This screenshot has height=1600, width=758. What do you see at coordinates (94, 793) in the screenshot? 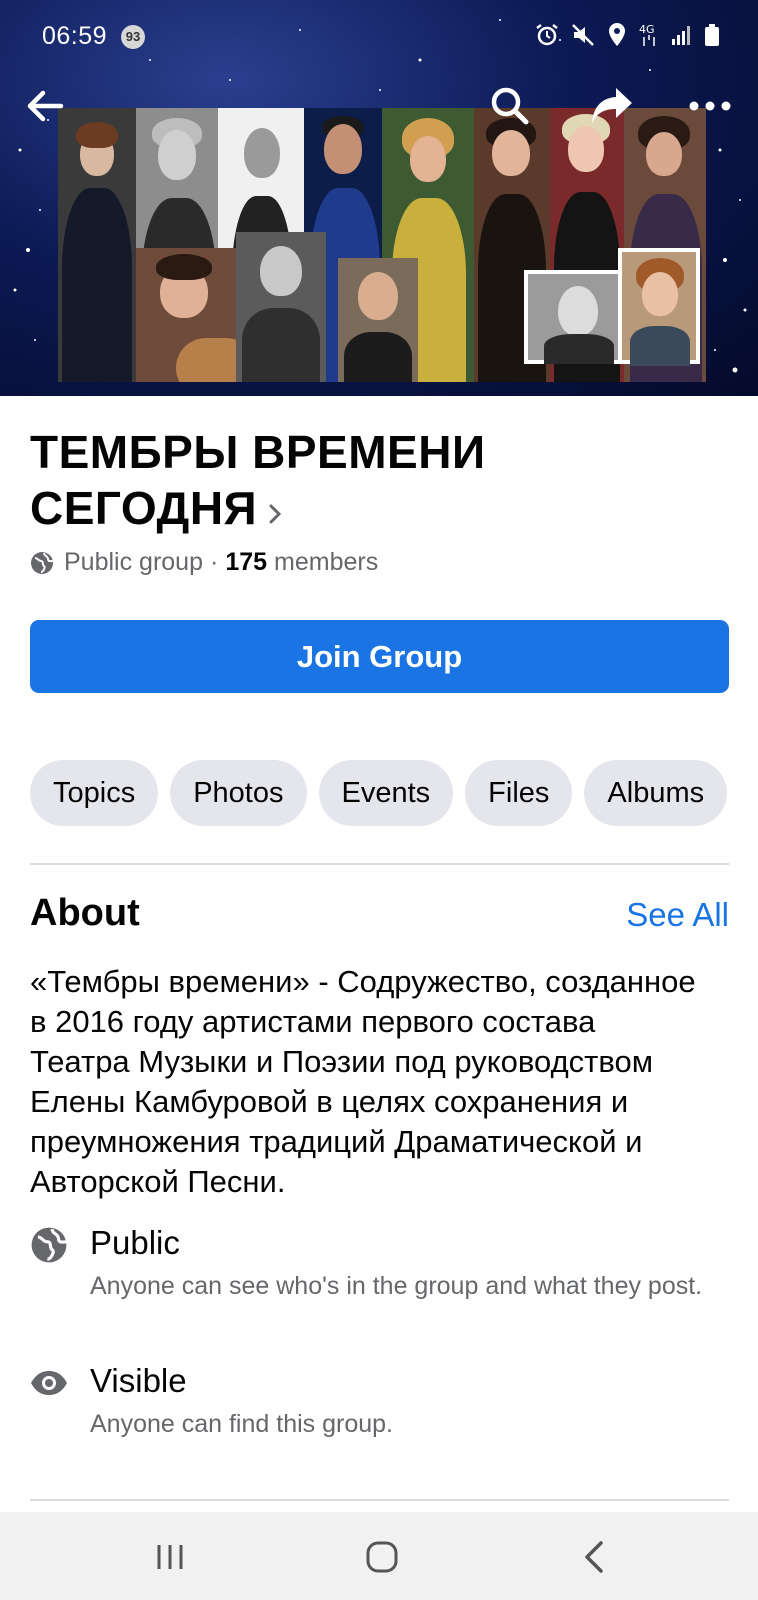
I see `tab-topics: Topics` at bounding box center [94, 793].